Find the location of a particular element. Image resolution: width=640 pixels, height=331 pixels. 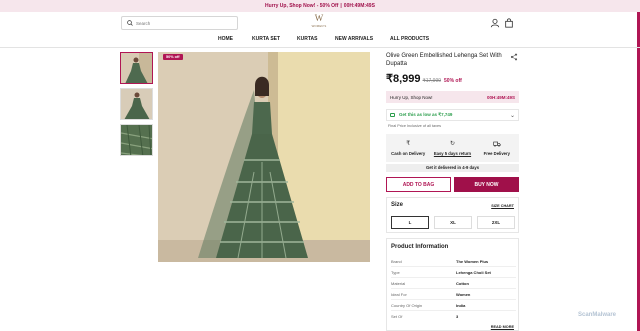

info-key: Brand is located at coordinates (396, 261).